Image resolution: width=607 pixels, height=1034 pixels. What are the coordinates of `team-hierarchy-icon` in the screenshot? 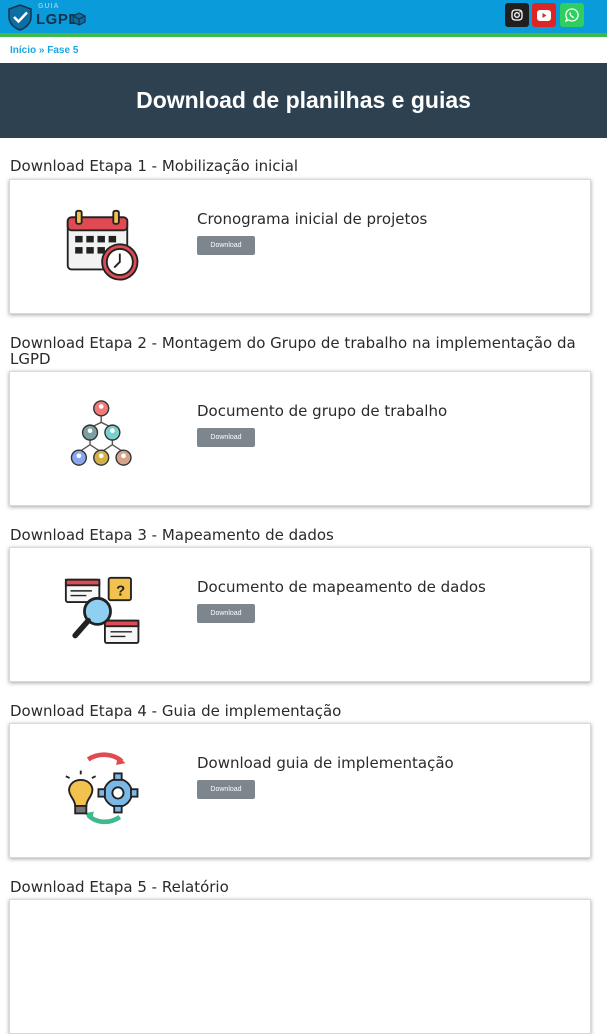 It's located at (101, 433).